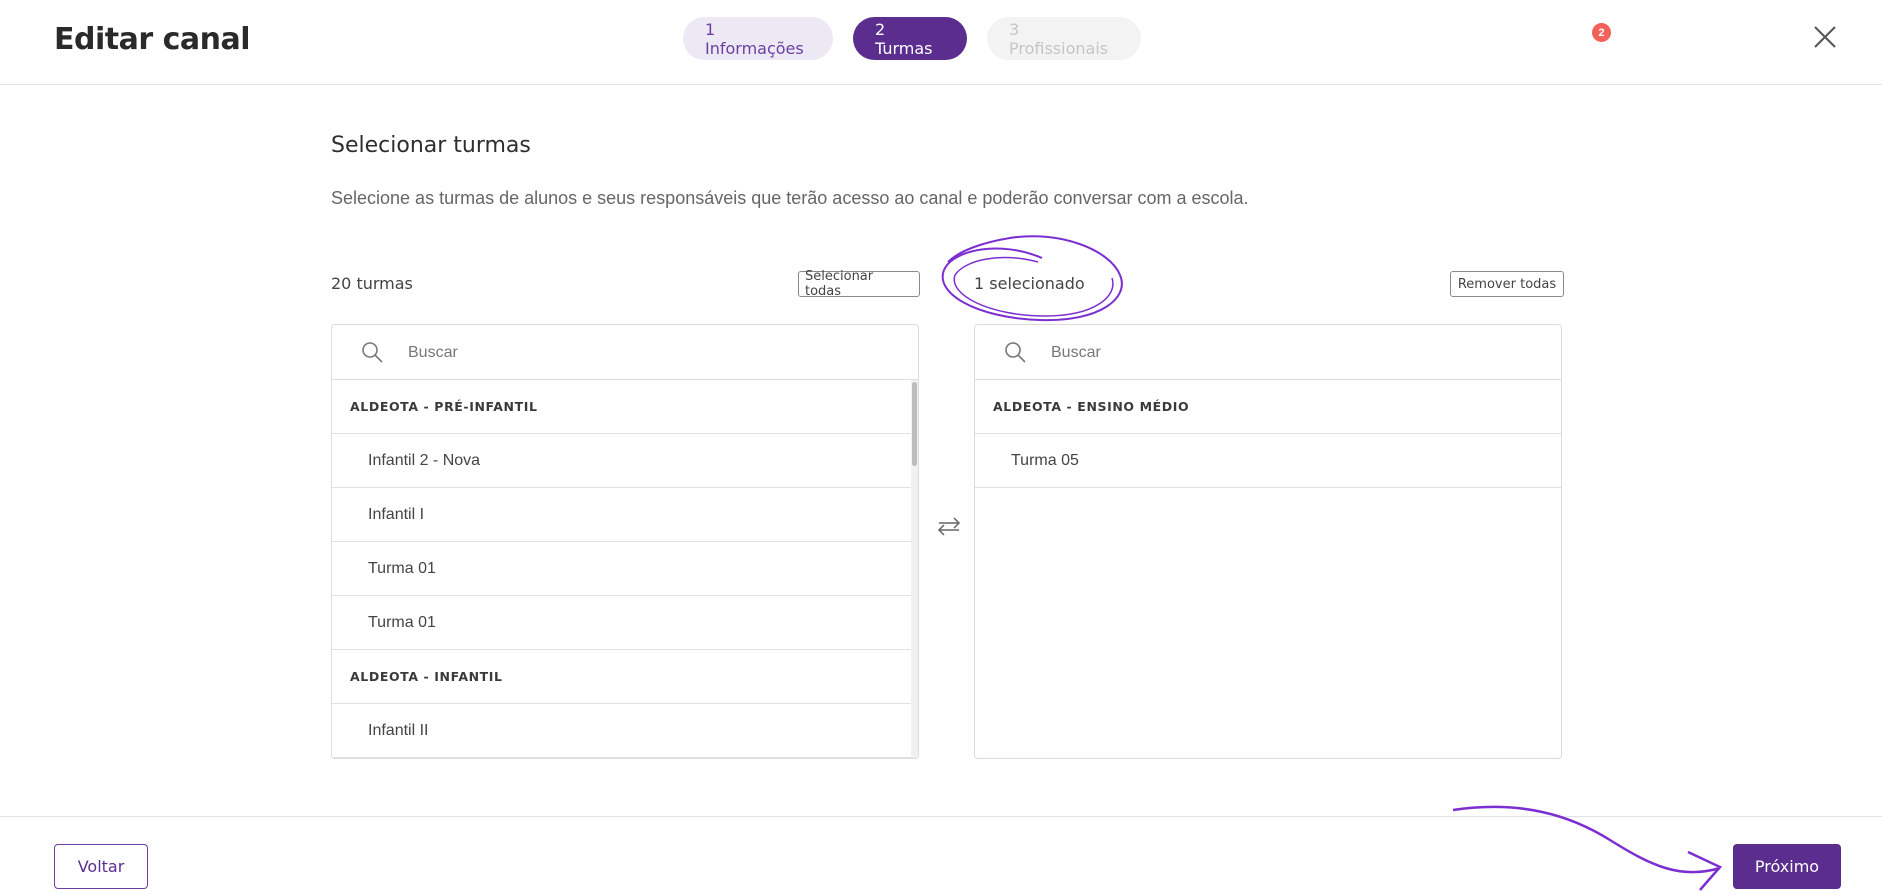 The width and height of the screenshot is (1882, 894). What do you see at coordinates (1601, 32) in the screenshot?
I see `notification-badge: 2` at bounding box center [1601, 32].